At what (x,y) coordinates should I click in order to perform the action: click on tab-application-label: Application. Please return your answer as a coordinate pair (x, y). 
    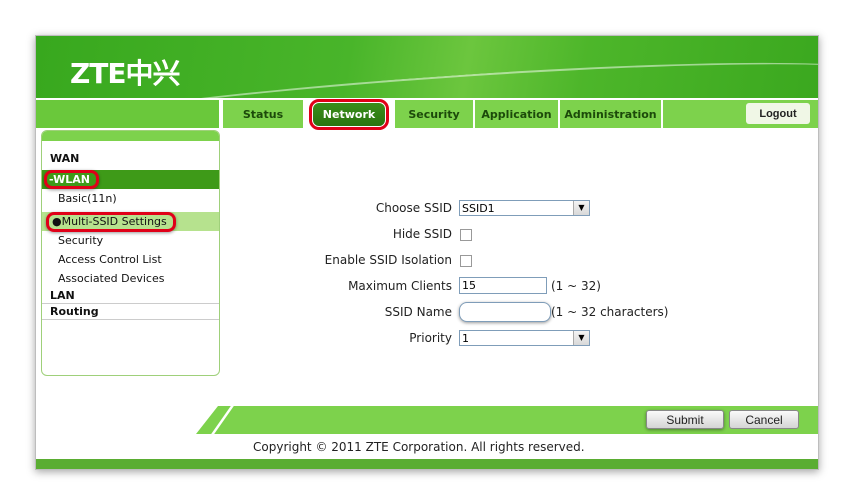
    Looking at the image, I should click on (516, 114).